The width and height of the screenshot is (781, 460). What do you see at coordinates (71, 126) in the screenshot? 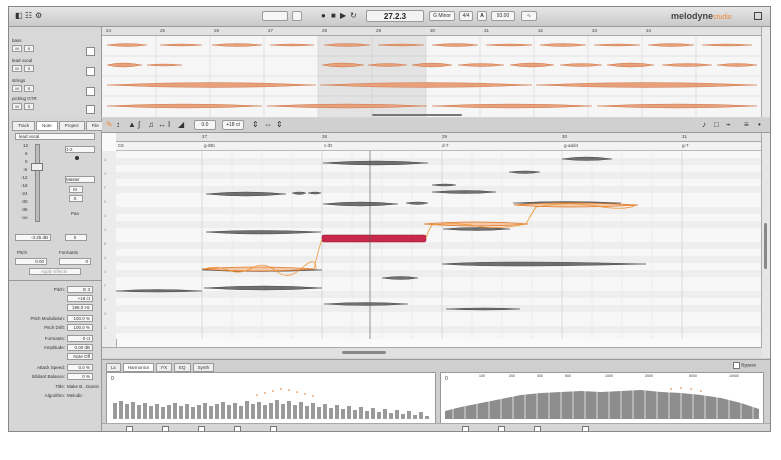
I see `tab-project: Project` at bounding box center [71, 126].